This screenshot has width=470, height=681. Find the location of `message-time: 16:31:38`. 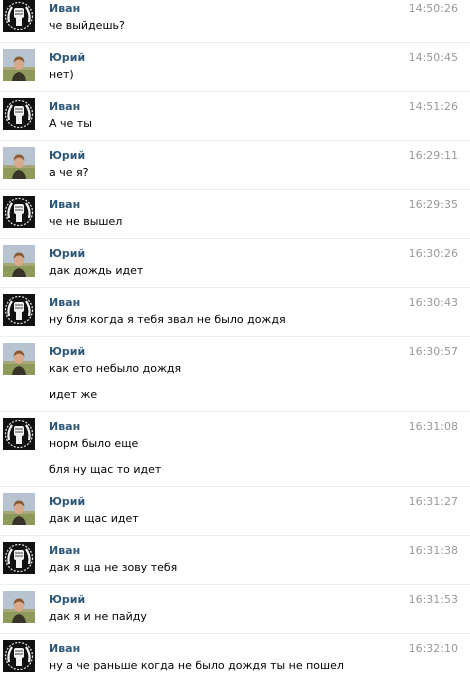

message-time: 16:31:38 is located at coordinates (433, 550).